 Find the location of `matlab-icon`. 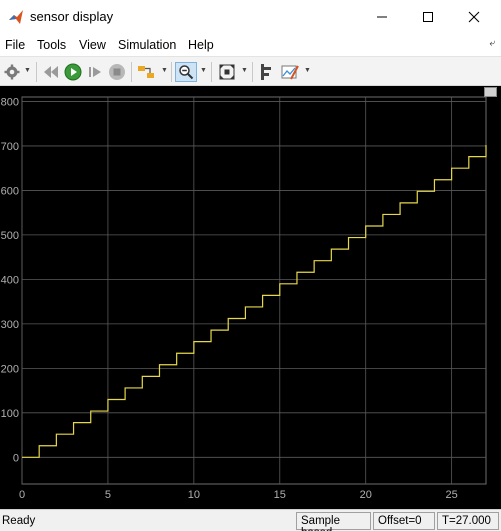

matlab-icon is located at coordinates (16, 17).